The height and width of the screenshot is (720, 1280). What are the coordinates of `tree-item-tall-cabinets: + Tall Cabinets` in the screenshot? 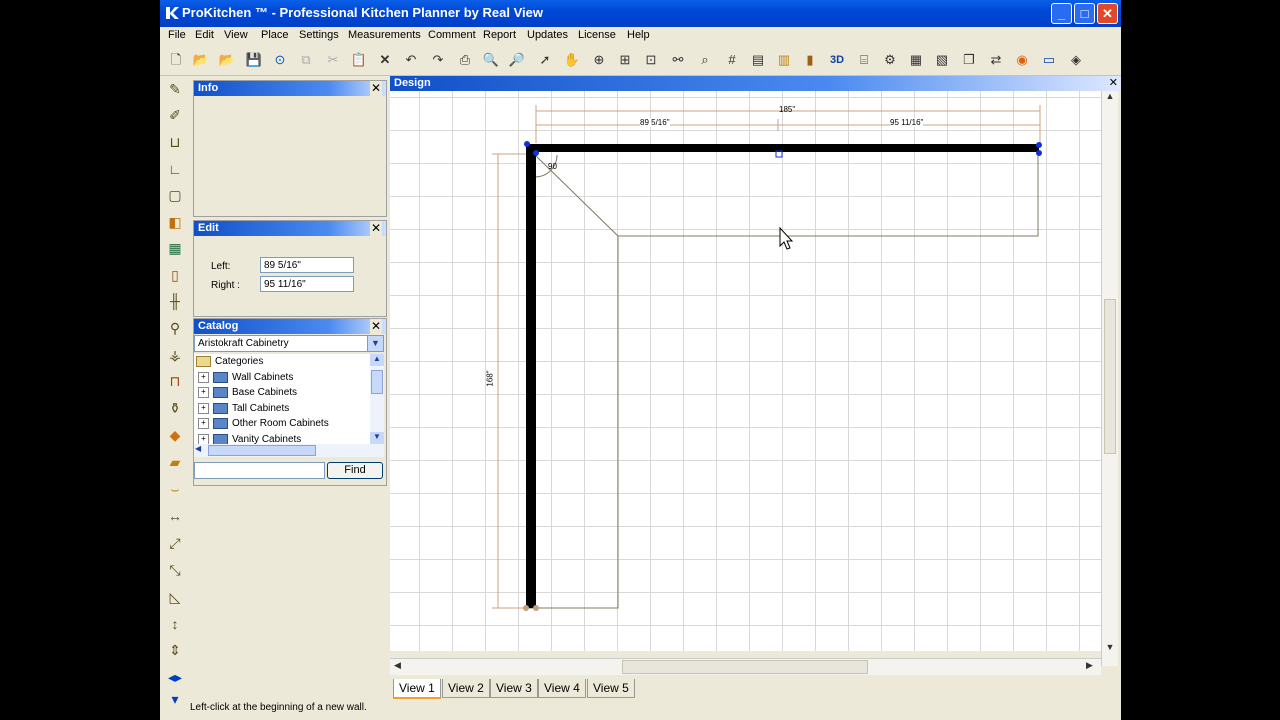 It's located at (243, 408).